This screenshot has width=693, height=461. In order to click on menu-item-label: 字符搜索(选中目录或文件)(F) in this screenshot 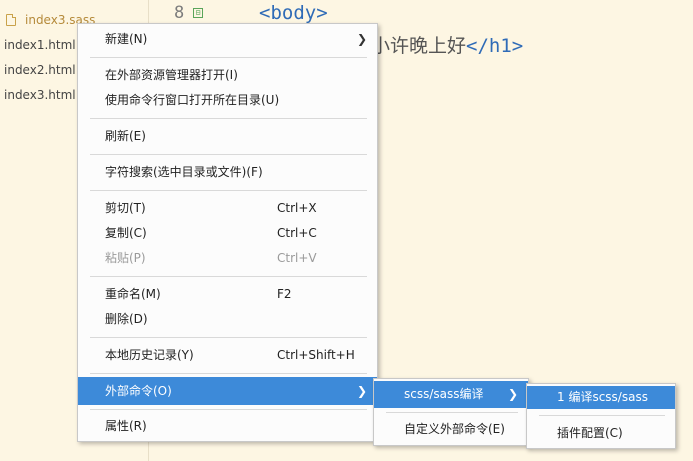, I will do `click(184, 172)`.